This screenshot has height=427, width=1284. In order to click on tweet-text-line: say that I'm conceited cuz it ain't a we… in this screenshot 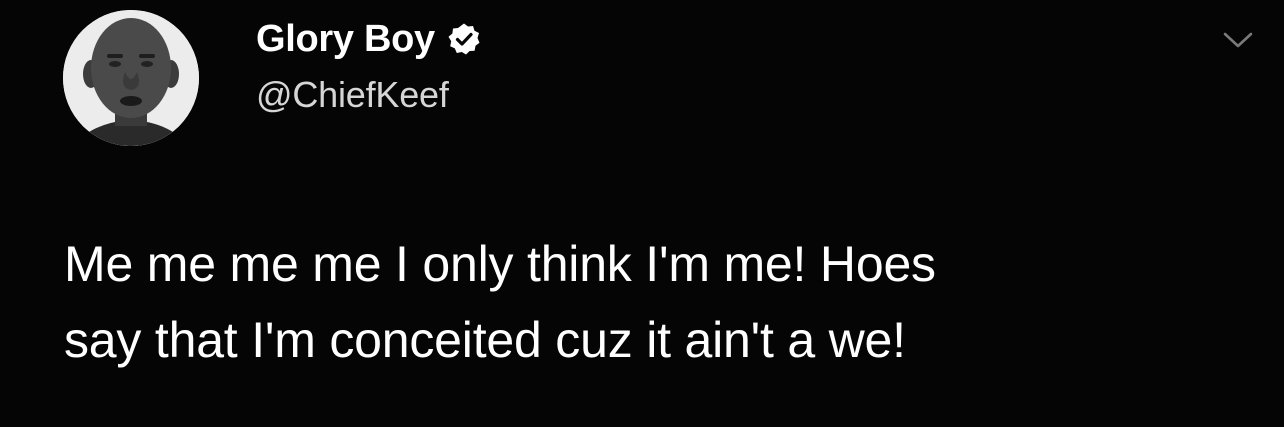, I will do `click(485, 340)`.